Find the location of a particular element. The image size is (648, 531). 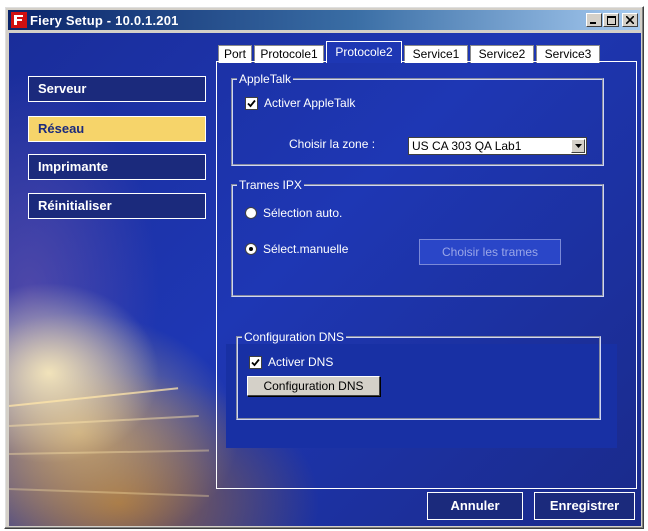

maximize-icon is located at coordinates (611, 20).